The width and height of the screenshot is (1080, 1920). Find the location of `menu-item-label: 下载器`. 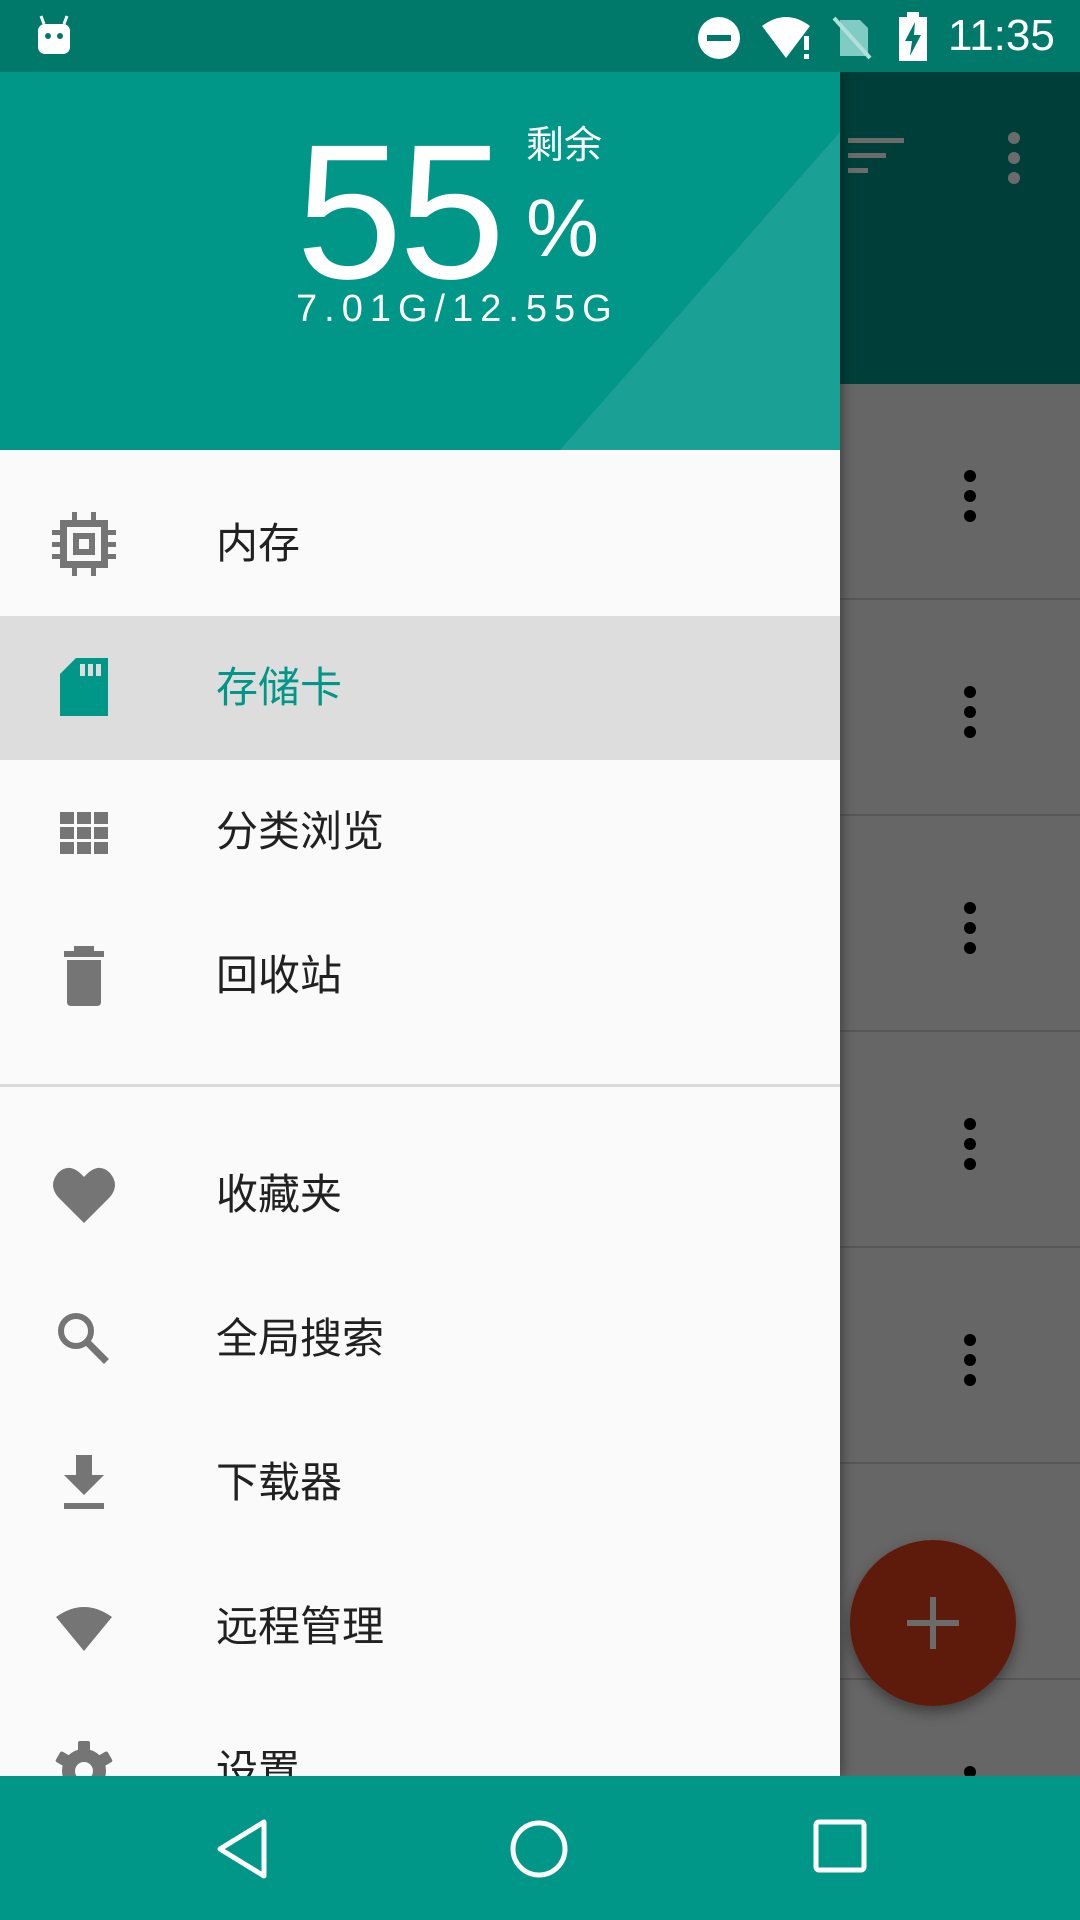

menu-item-label: 下载器 is located at coordinates (279, 1482).